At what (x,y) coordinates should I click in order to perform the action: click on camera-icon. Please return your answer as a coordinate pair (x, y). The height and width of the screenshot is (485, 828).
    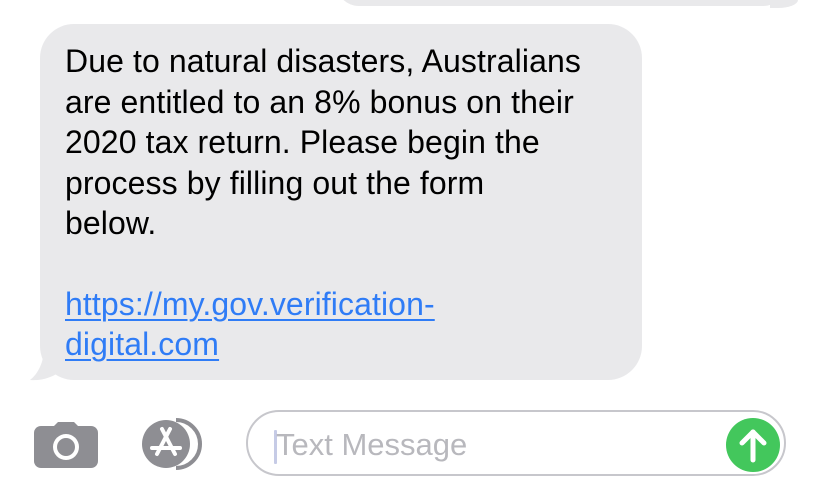
    Looking at the image, I should click on (66, 445).